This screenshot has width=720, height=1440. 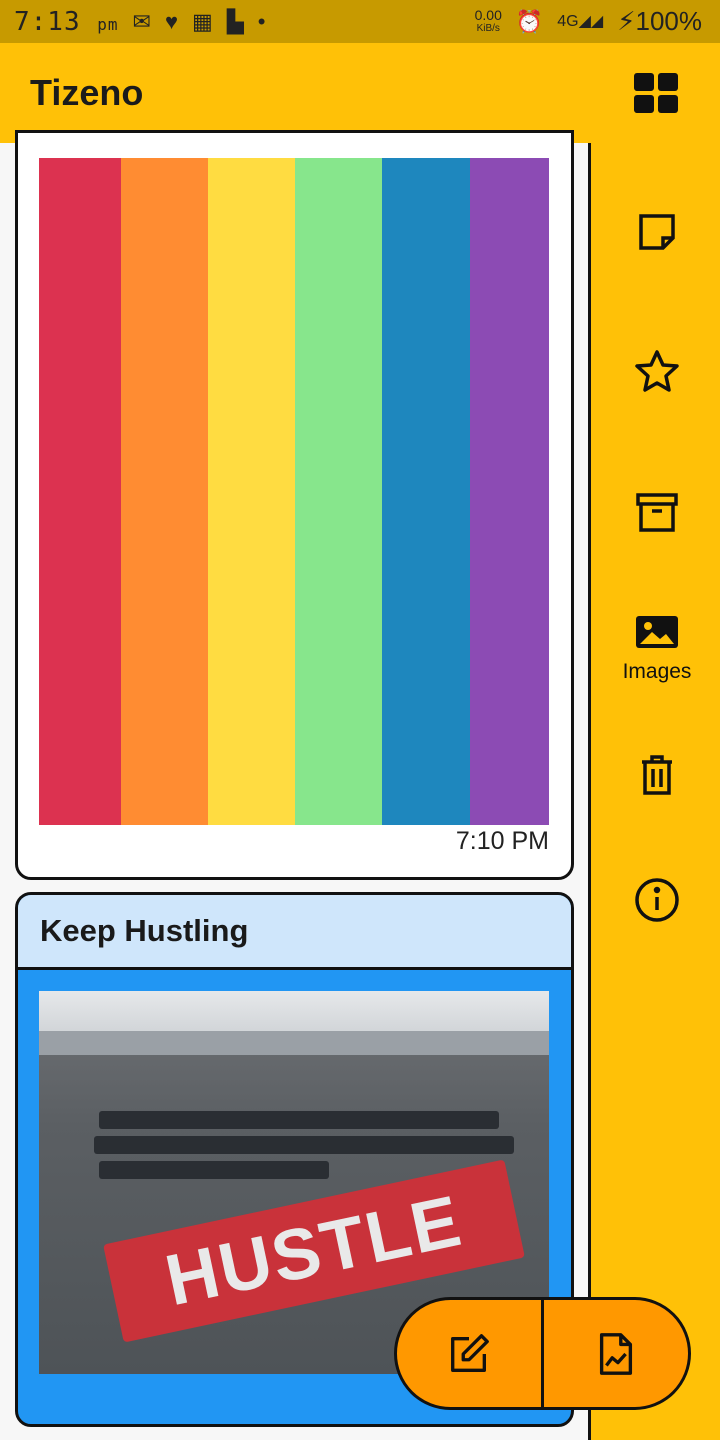 What do you see at coordinates (580, 21) in the screenshot?
I see `signal-icon: 4G◢◢` at bounding box center [580, 21].